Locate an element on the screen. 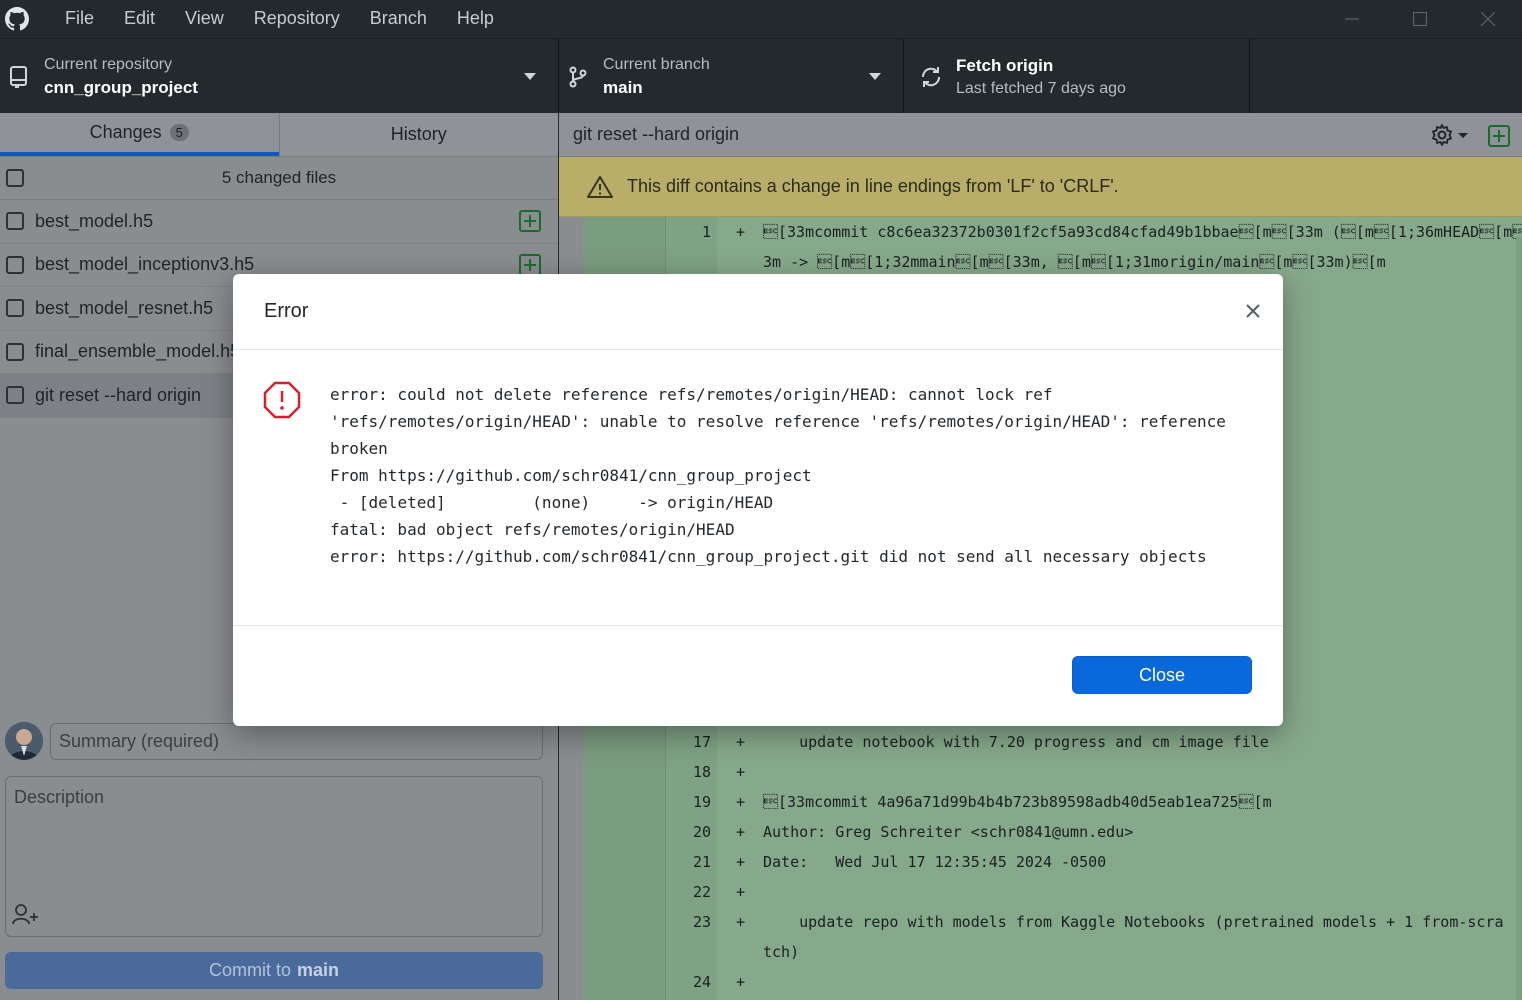  dialog-title: Error is located at coordinates (286, 311).